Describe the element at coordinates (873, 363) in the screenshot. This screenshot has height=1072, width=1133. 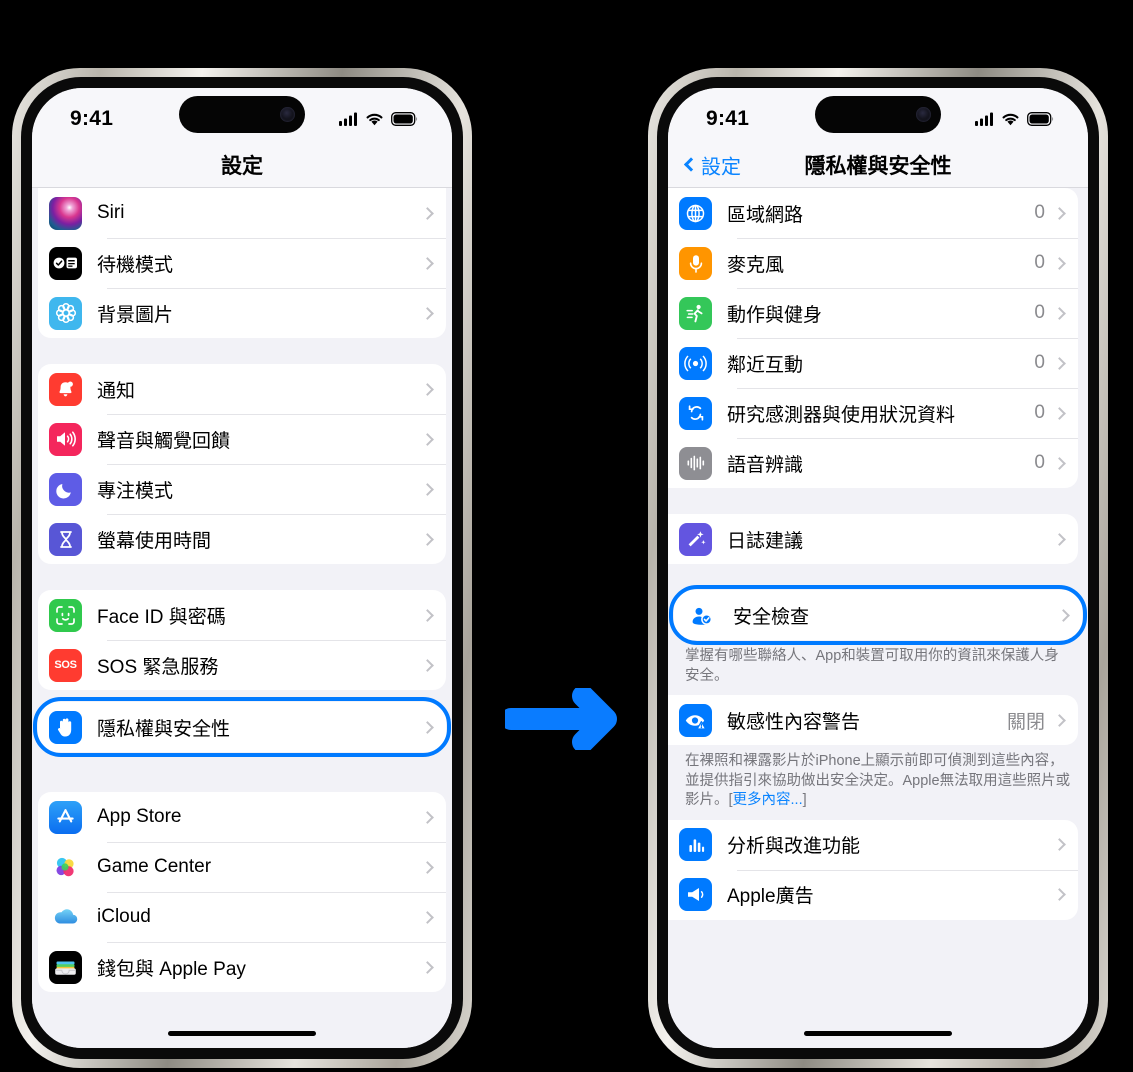
I see `settings-row-nearby-interactions: 鄰近互動 0` at that location.